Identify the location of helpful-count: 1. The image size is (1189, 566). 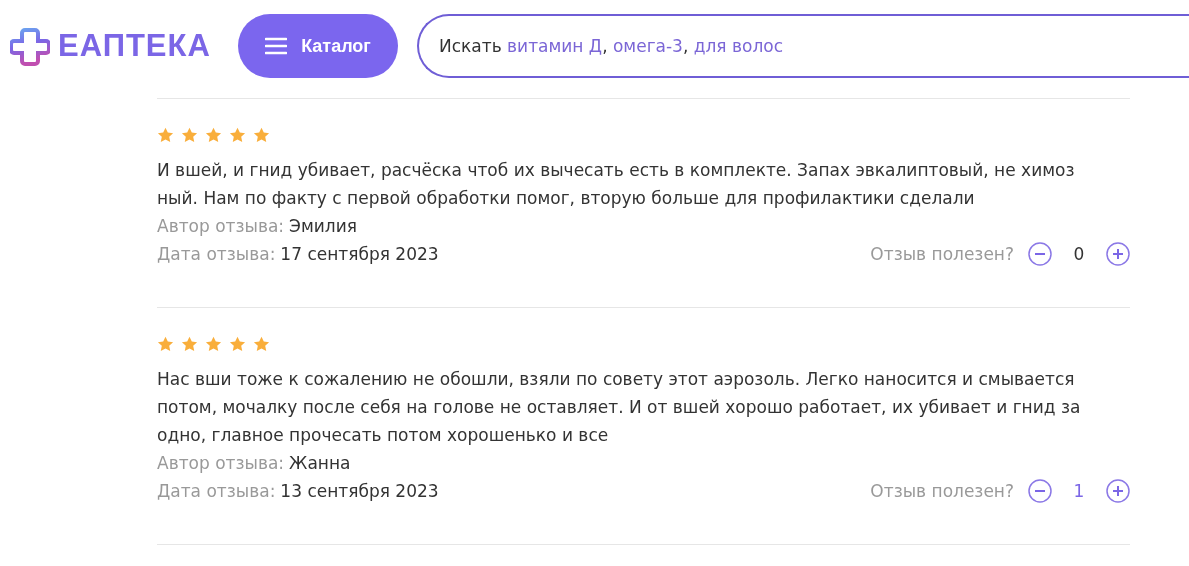
(1079, 491).